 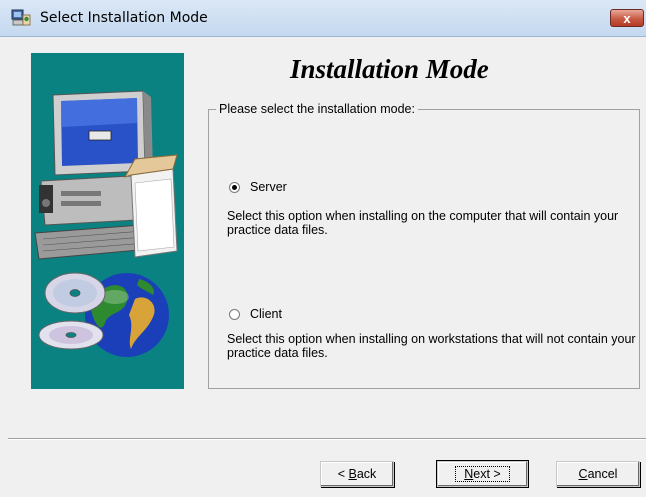 What do you see at coordinates (627, 18) in the screenshot?
I see `close-button: x` at bounding box center [627, 18].